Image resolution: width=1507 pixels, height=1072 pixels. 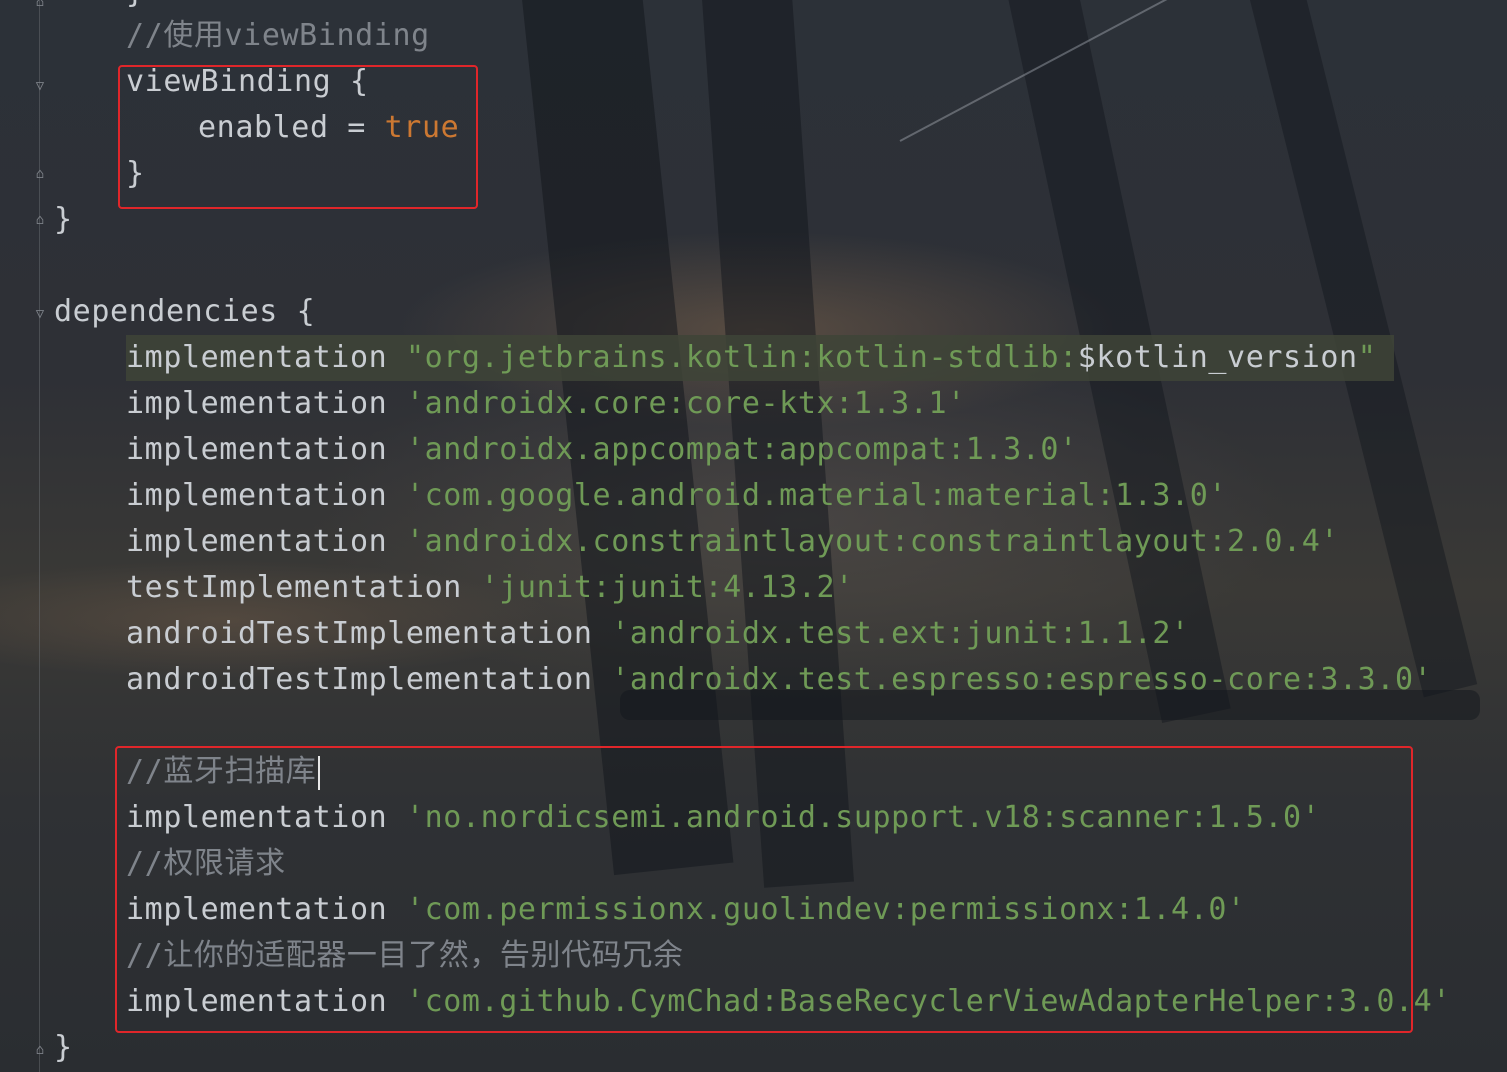 I want to click on dependency-string: 'junit:junit:4.13.2', so click(x=667, y=587).